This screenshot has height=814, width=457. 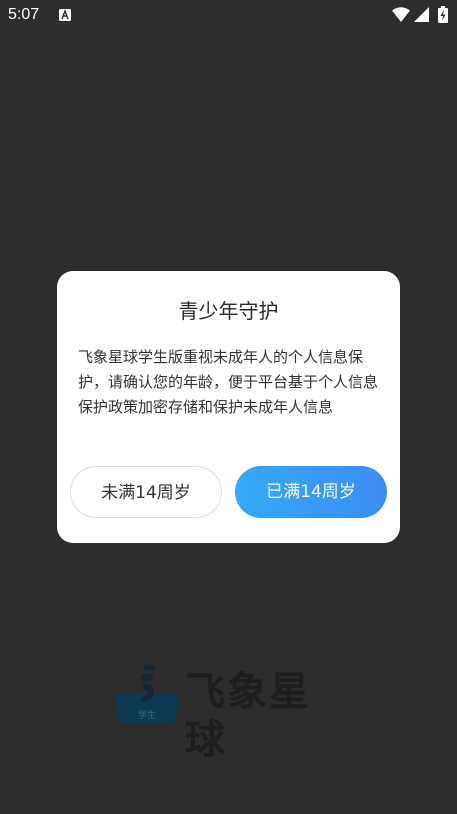 I want to click on under-14-button: 未满14周岁, so click(x=146, y=492).